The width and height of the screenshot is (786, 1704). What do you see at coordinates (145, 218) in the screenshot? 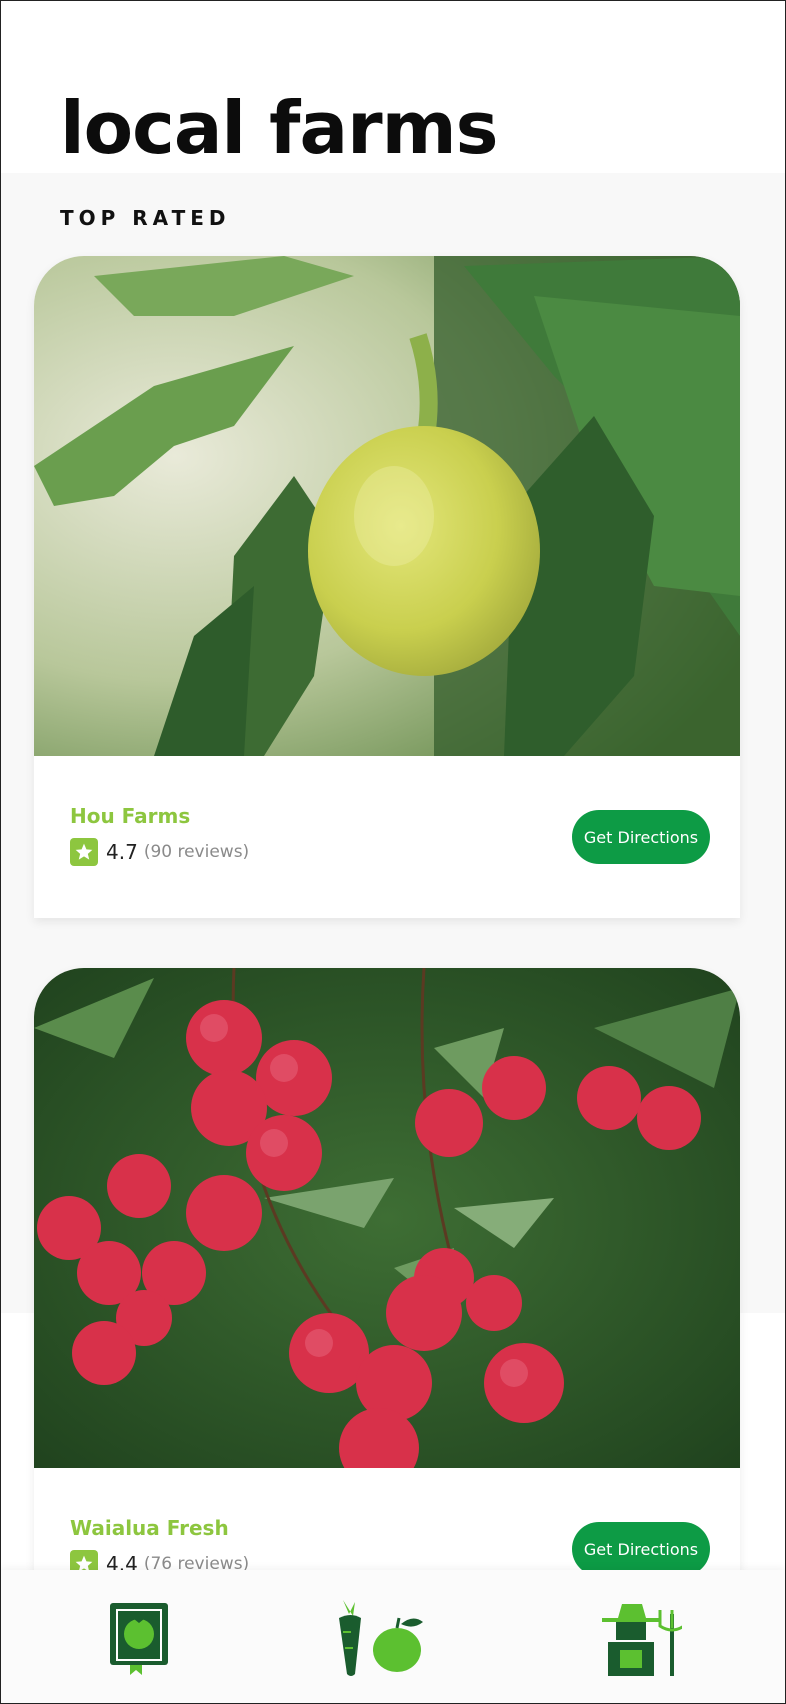
I see `section-label: TOP RATED` at bounding box center [145, 218].